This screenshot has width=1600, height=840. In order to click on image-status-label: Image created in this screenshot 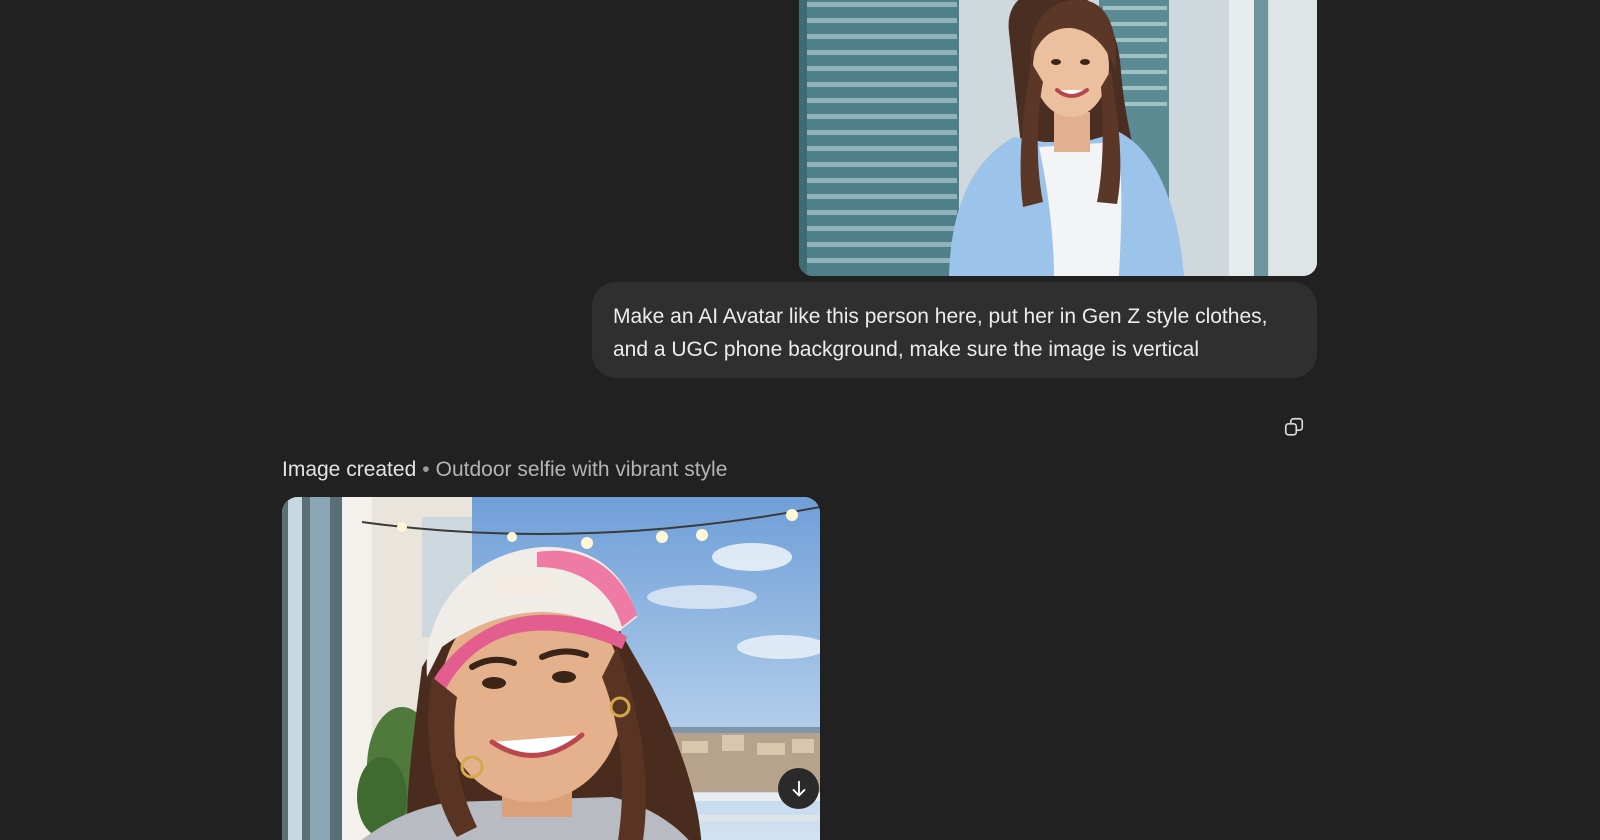, I will do `click(349, 469)`.